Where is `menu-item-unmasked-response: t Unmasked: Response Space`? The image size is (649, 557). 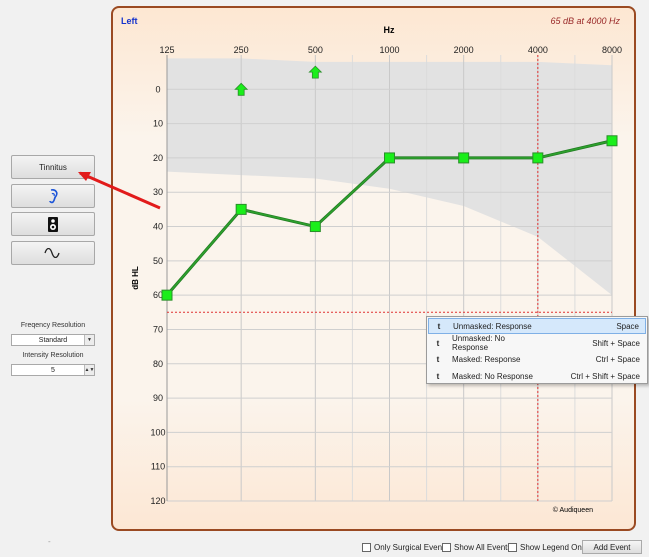
menu-item-unmasked-response: t Unmasked: Response Space is located at coordinates (537, 326).